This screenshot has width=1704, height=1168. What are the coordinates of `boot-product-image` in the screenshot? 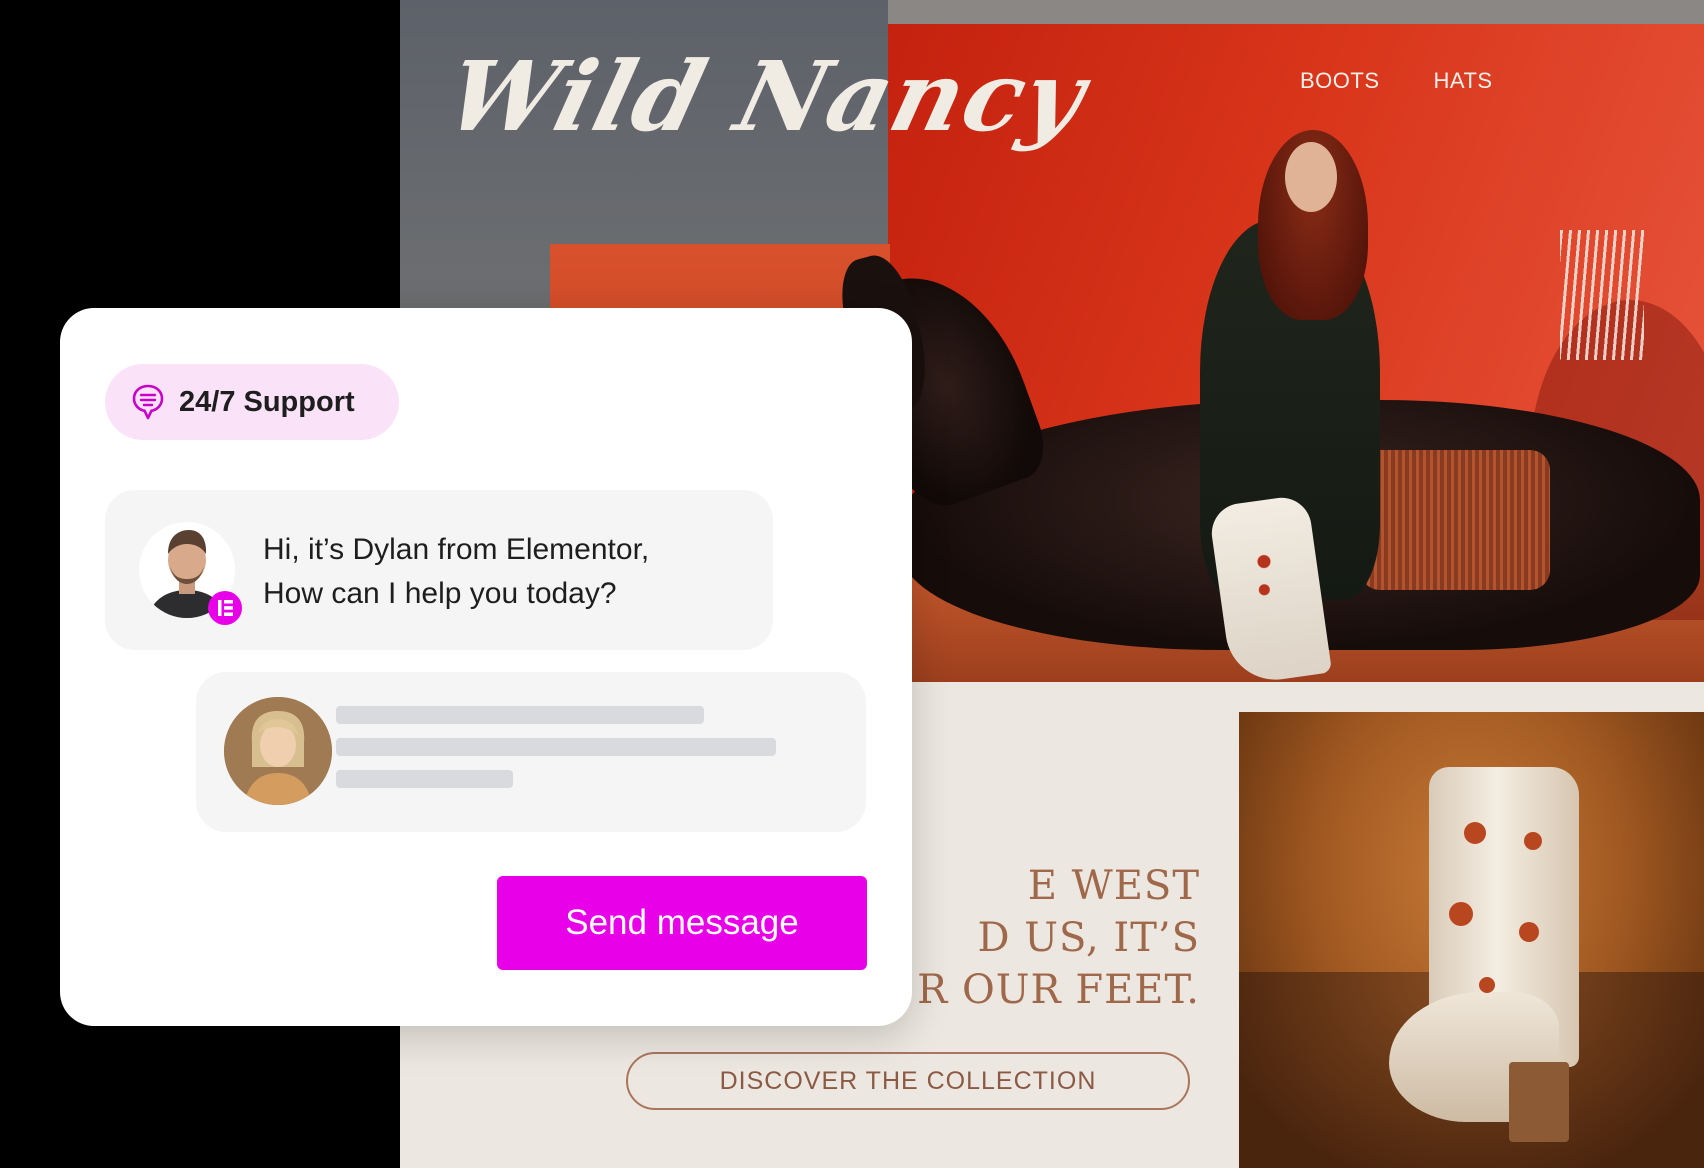 It's located at (1471, 940).